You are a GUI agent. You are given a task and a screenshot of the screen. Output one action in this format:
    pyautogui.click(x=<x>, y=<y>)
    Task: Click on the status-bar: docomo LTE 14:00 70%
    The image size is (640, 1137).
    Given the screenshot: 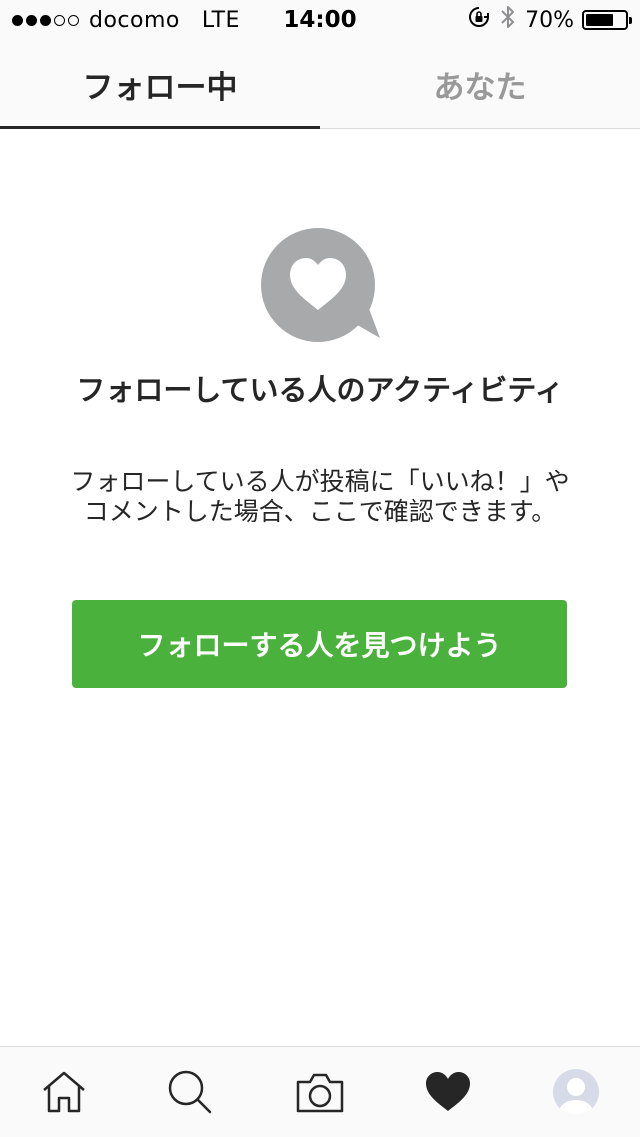 What is the action you would take?
    pyautogui.click(x=320, y=20)
    